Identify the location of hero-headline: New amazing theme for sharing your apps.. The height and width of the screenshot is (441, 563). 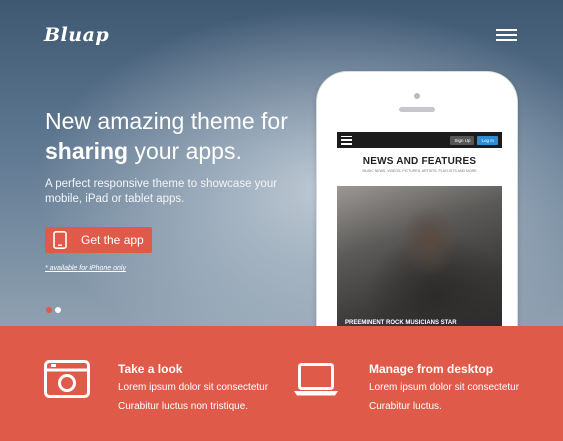
(180, 136).